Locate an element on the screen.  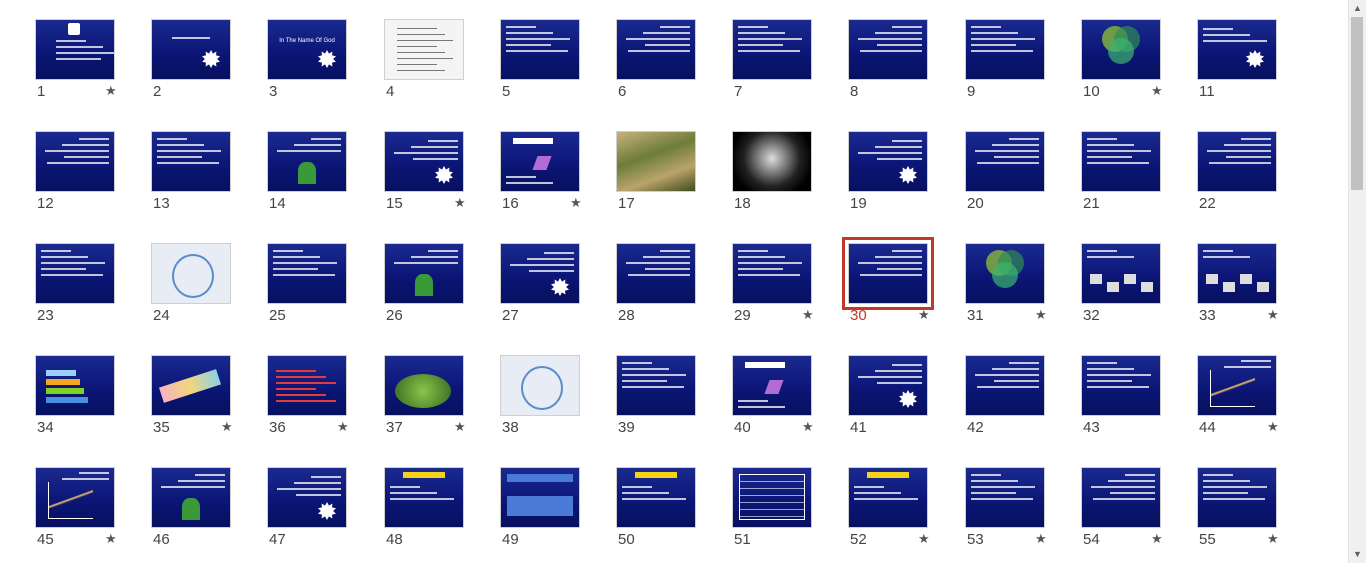
slide-thumbnail-39: 39 is located at coordinates (674, 409).